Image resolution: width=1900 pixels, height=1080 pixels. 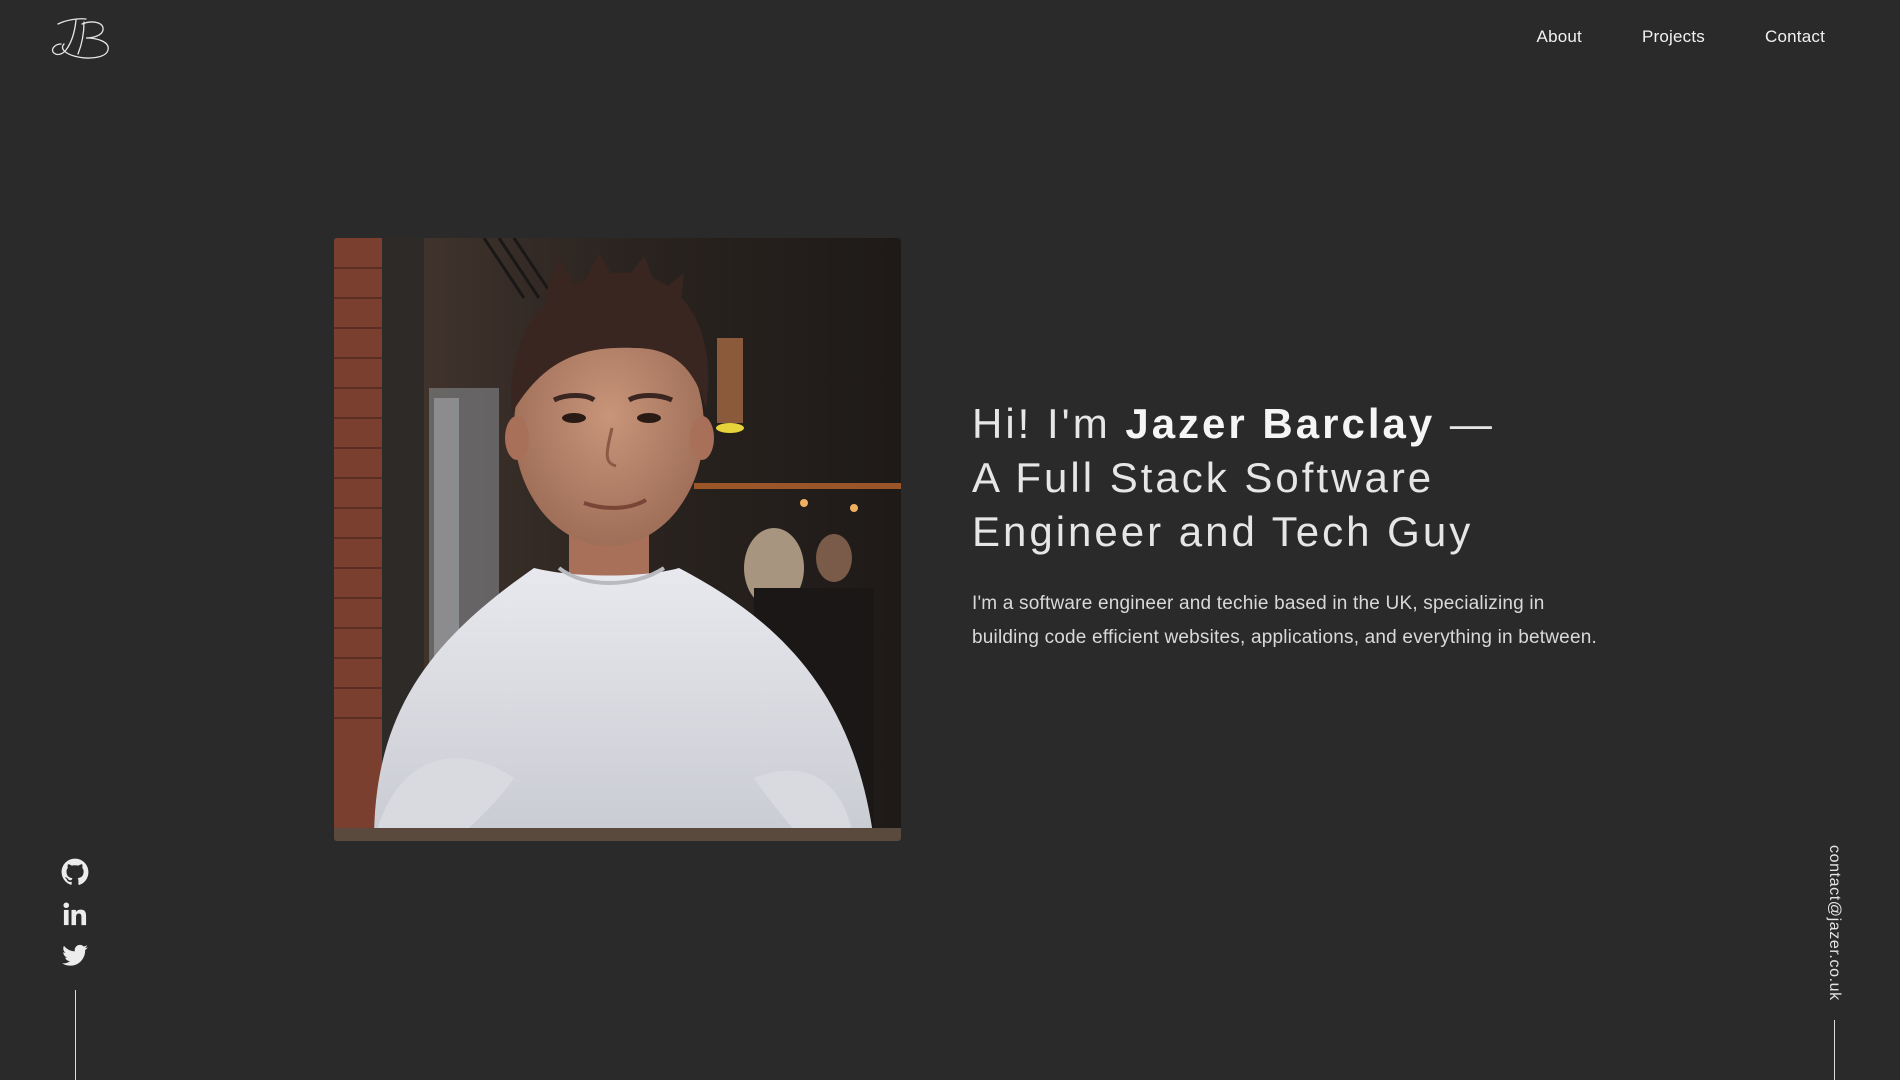 I want to click on headline-greeting: Hi! I'm, so click(x=1049, y=423).